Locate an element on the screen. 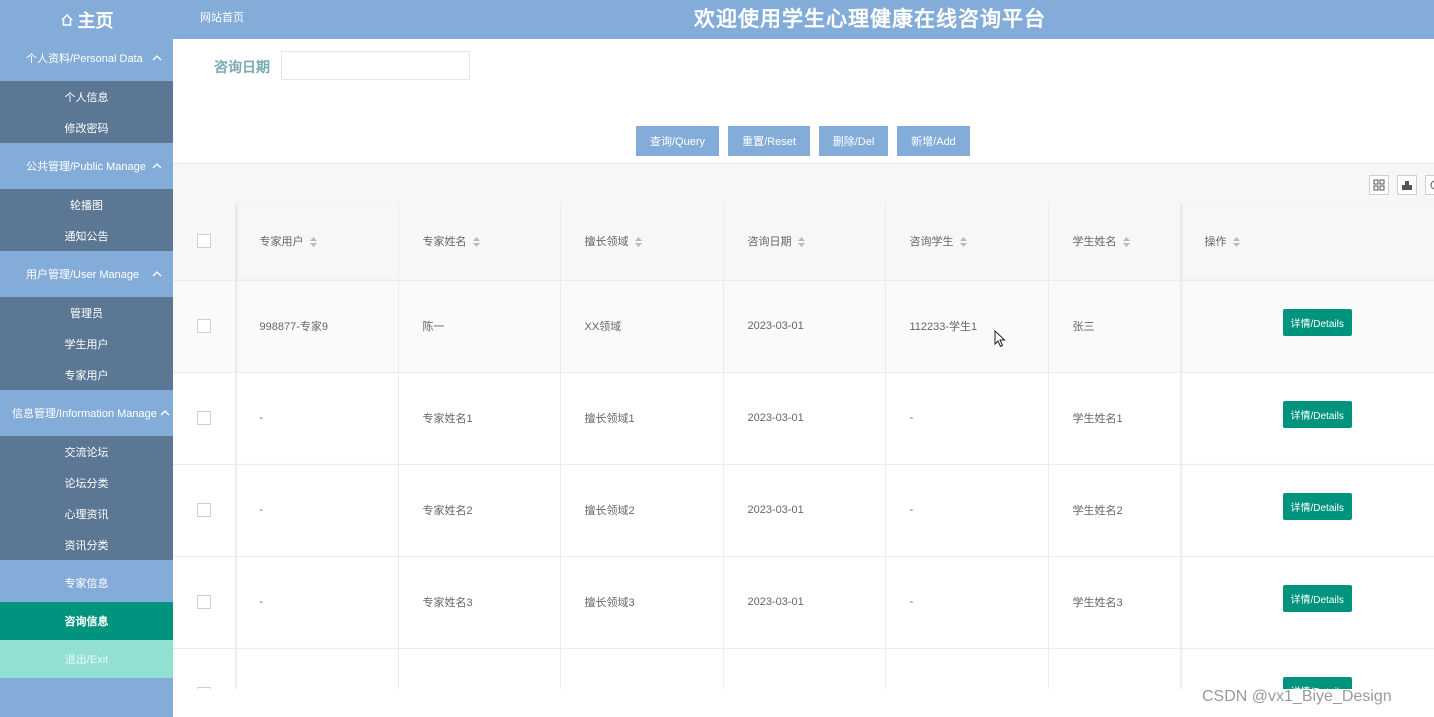 The height and width of the screenshot is (717, 1434). cell-expert-name: 专家姓名2 is located at coordinates (479, 510).